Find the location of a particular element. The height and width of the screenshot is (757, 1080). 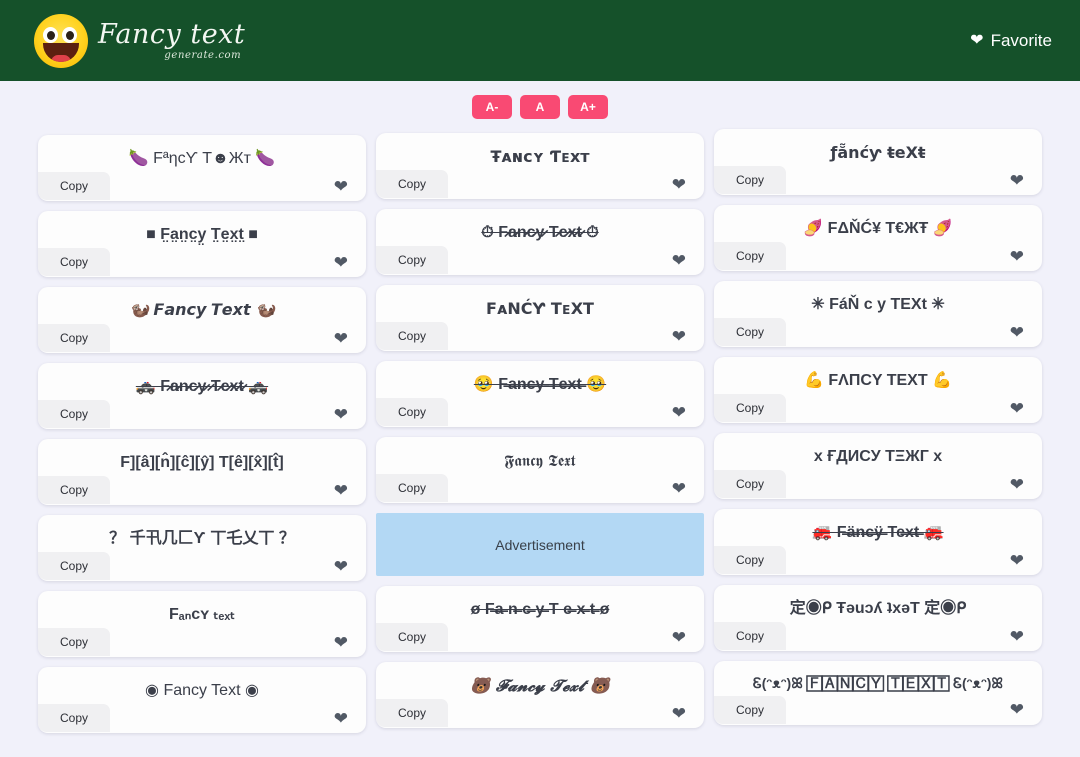

fancy-text-card: ⏱ F̷a̷n̷c̷y̷ T̷e̷x̷t̷ ⏱ Copy ❤ is located at coordinates (540, 242).